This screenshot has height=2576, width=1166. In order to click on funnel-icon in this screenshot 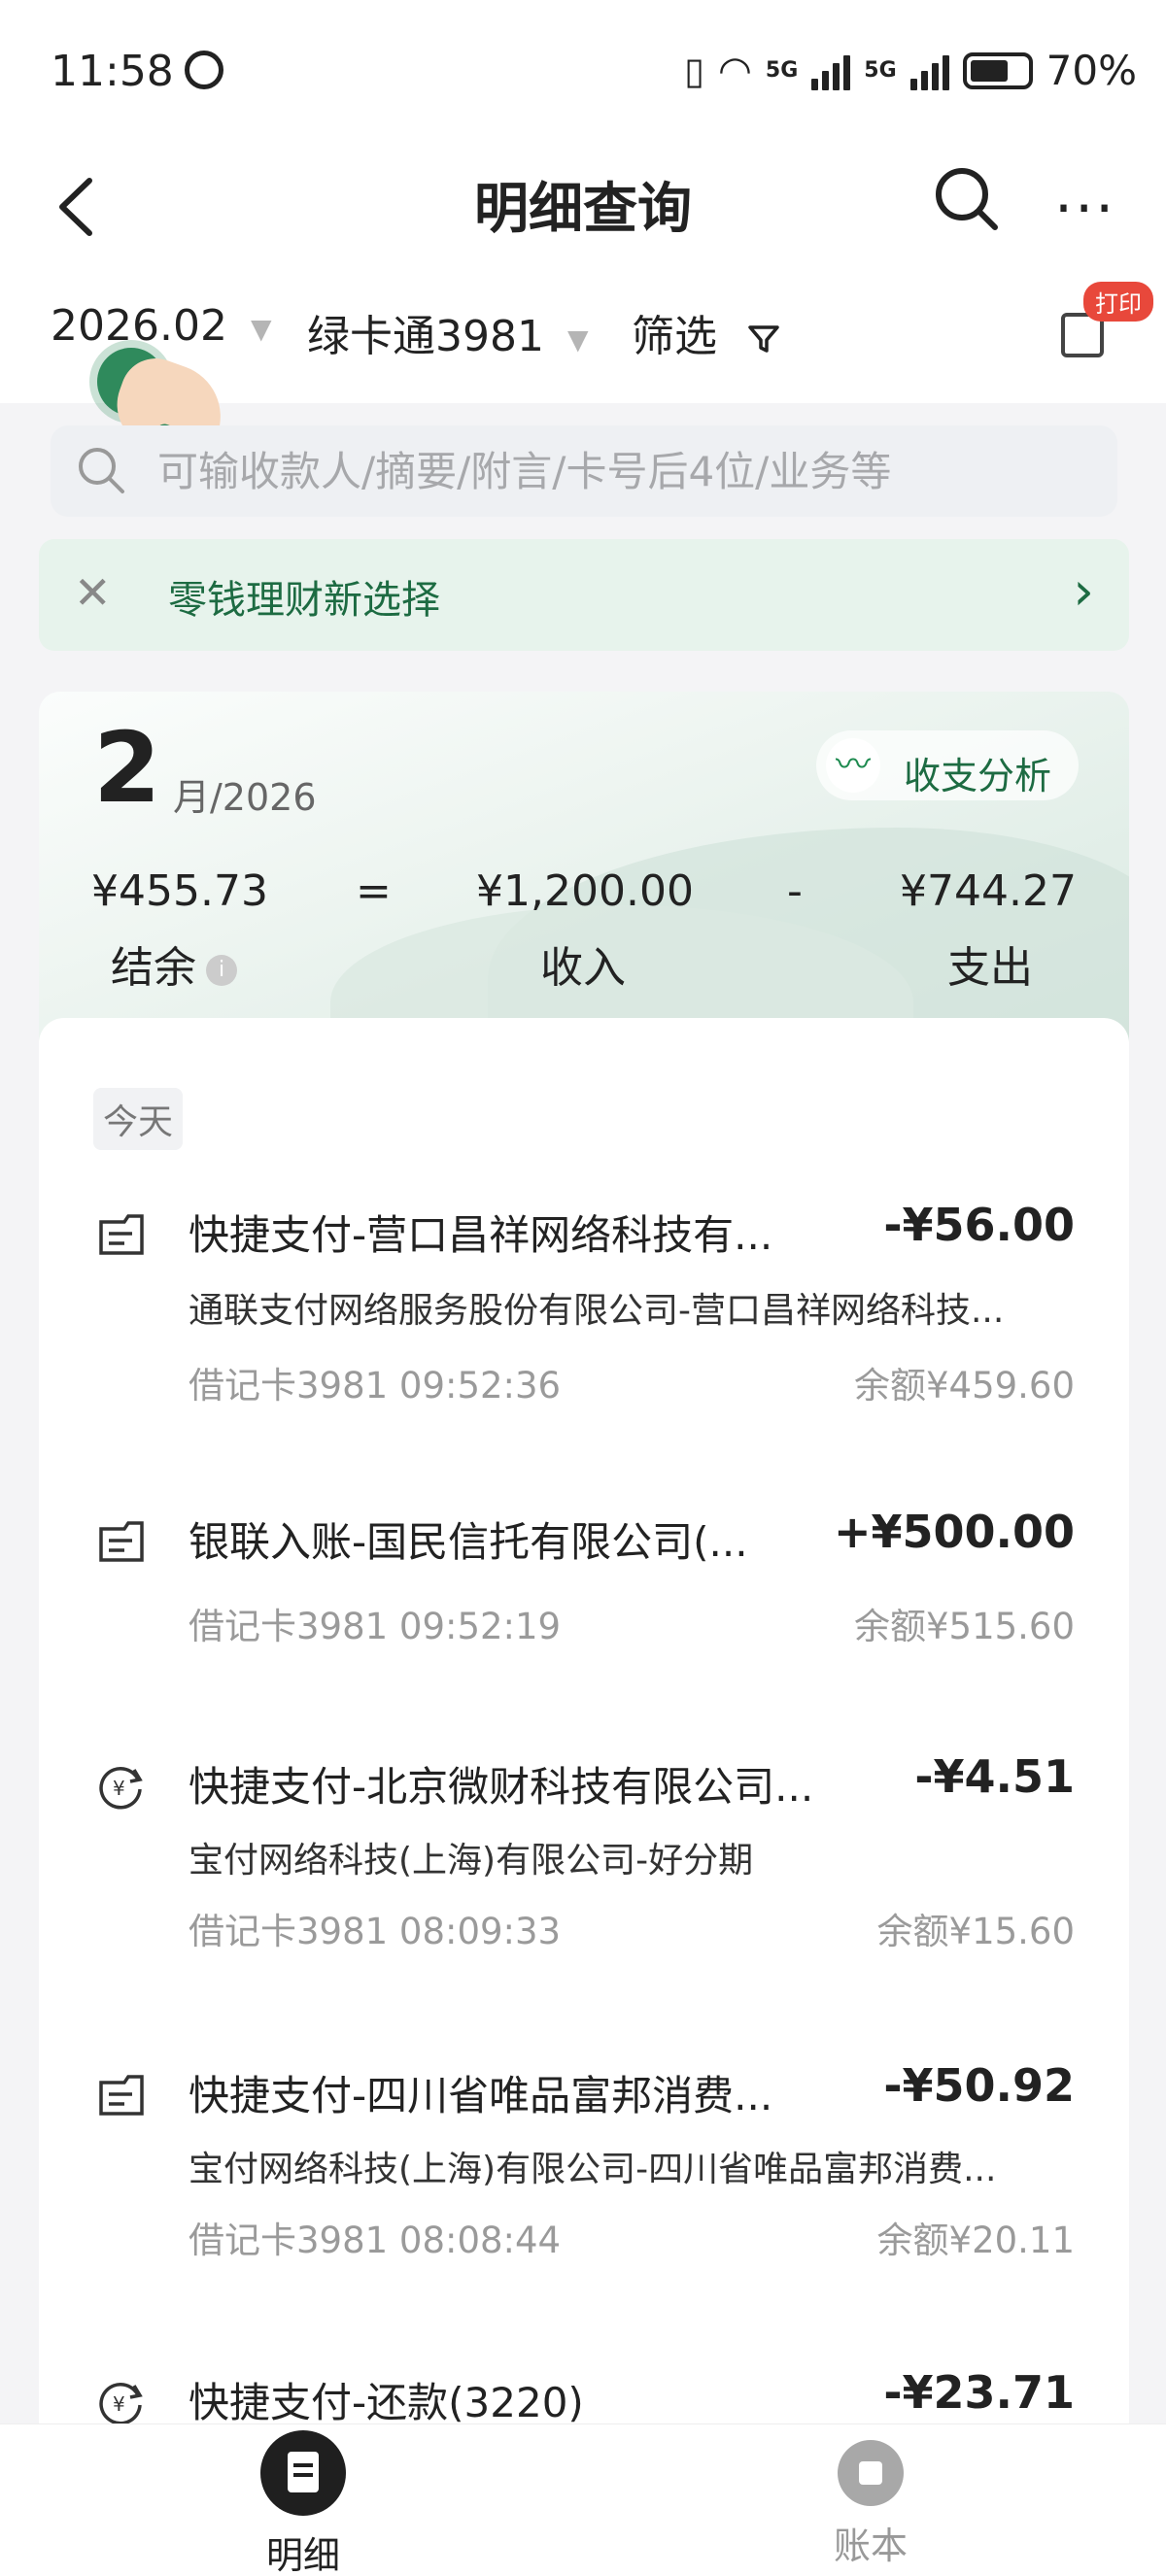, I will do `click(763, 339)`.